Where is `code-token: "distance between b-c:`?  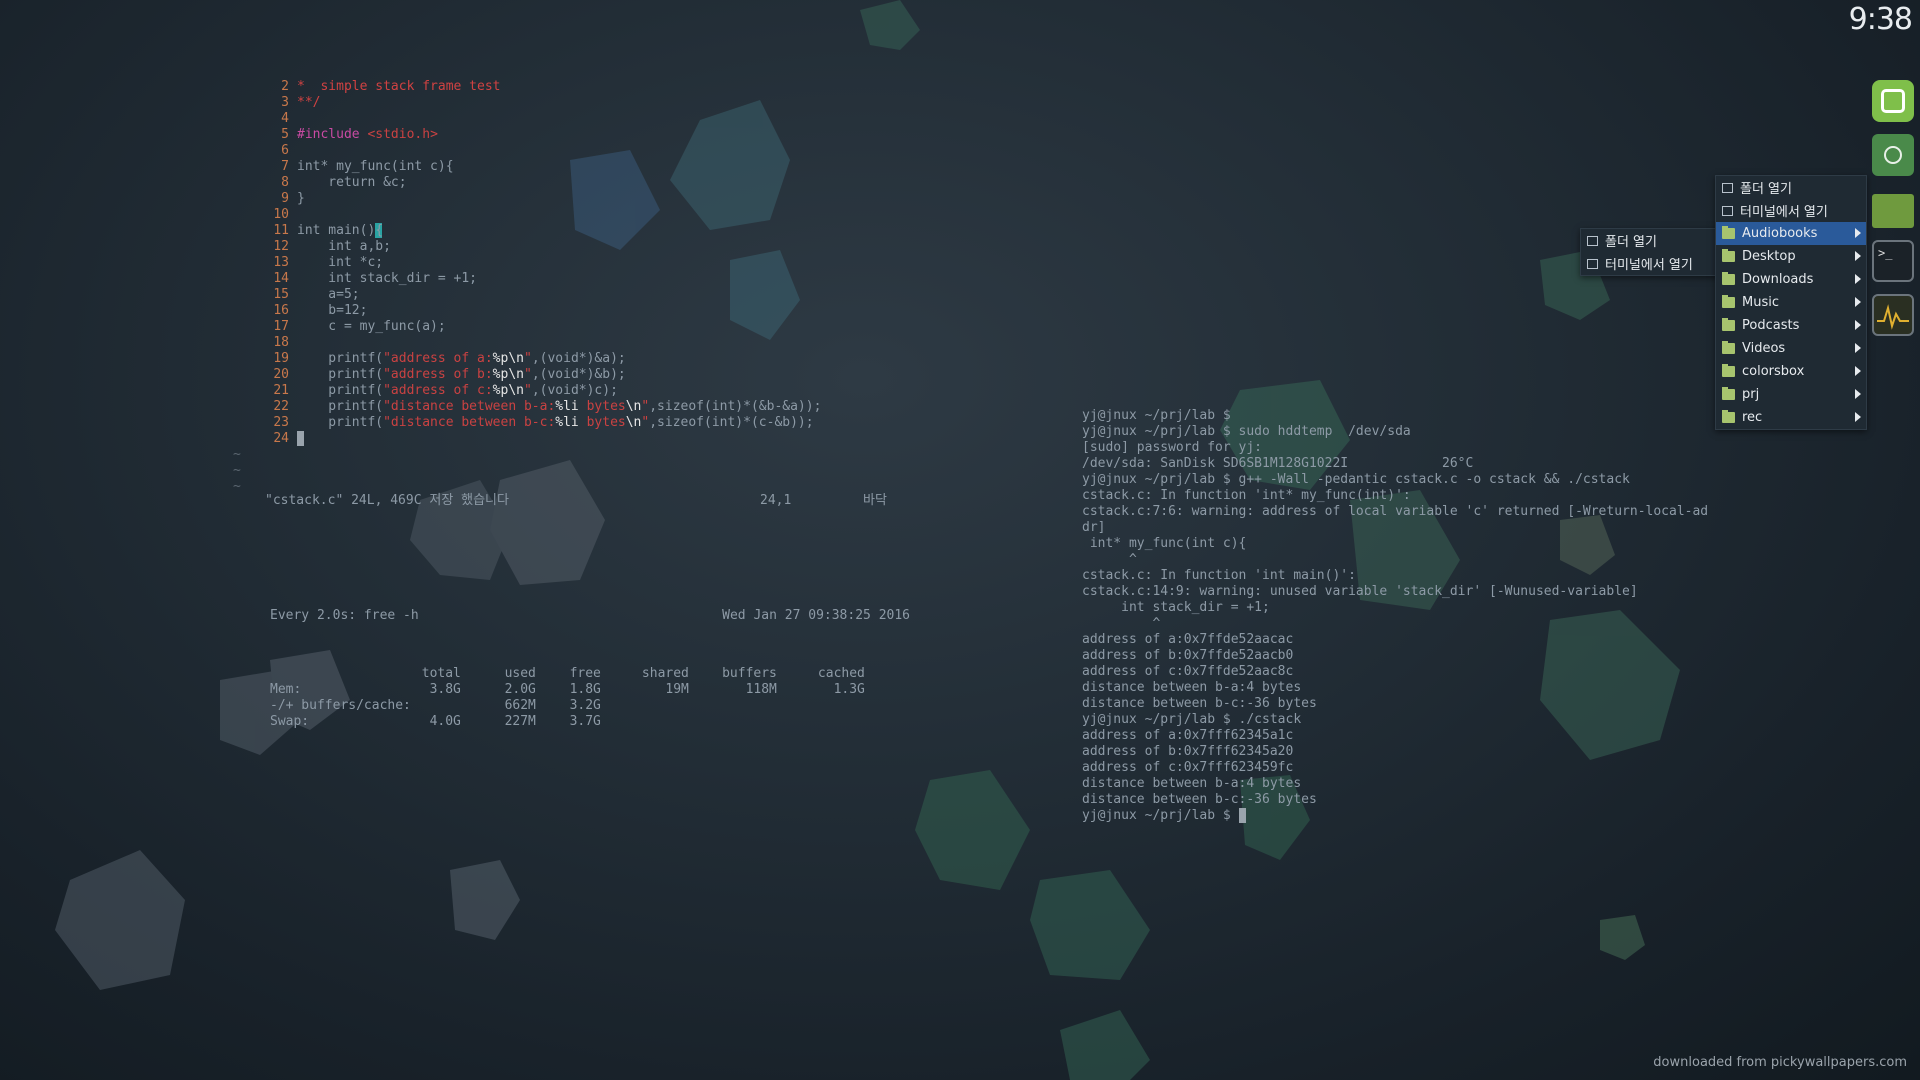 code-token: "distance between b-c: is located at coordinates (469, 422).